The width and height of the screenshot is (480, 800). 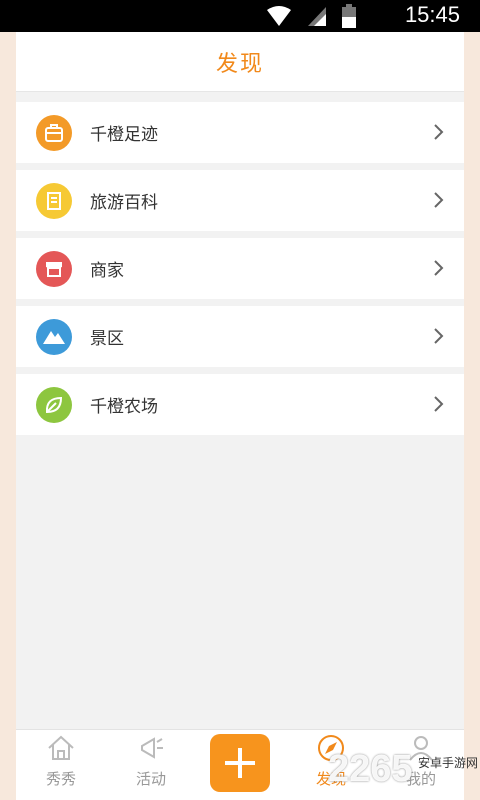 What do you see at coordinates (54, 268) in the screenshot?
I see `storefront-icon` at bounding box center [54, 268].